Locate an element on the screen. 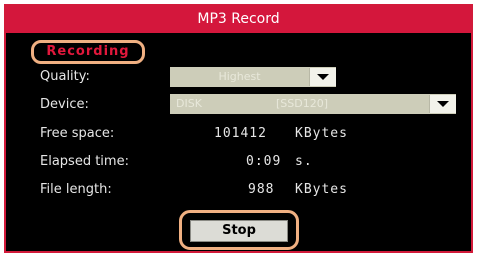 The width and height of the screenshot is (477, 257). device-dropdown: DISK [SSD120] is located at coordinates (313, 104).